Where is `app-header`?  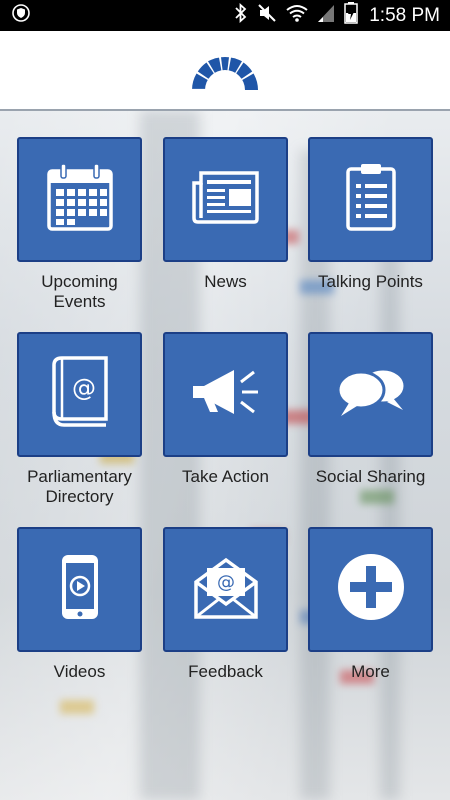 app-header is located at coordinates (225, 71).